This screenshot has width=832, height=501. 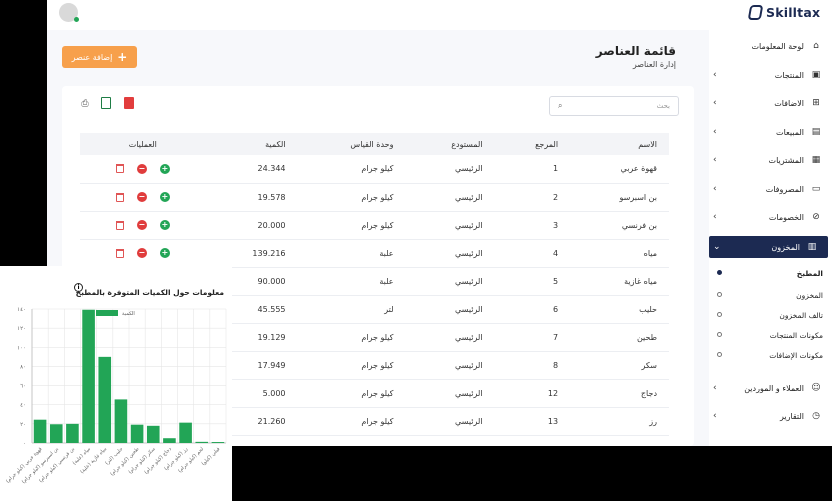 I want to click on cell-reference: 3, so click(x=532, y=225).